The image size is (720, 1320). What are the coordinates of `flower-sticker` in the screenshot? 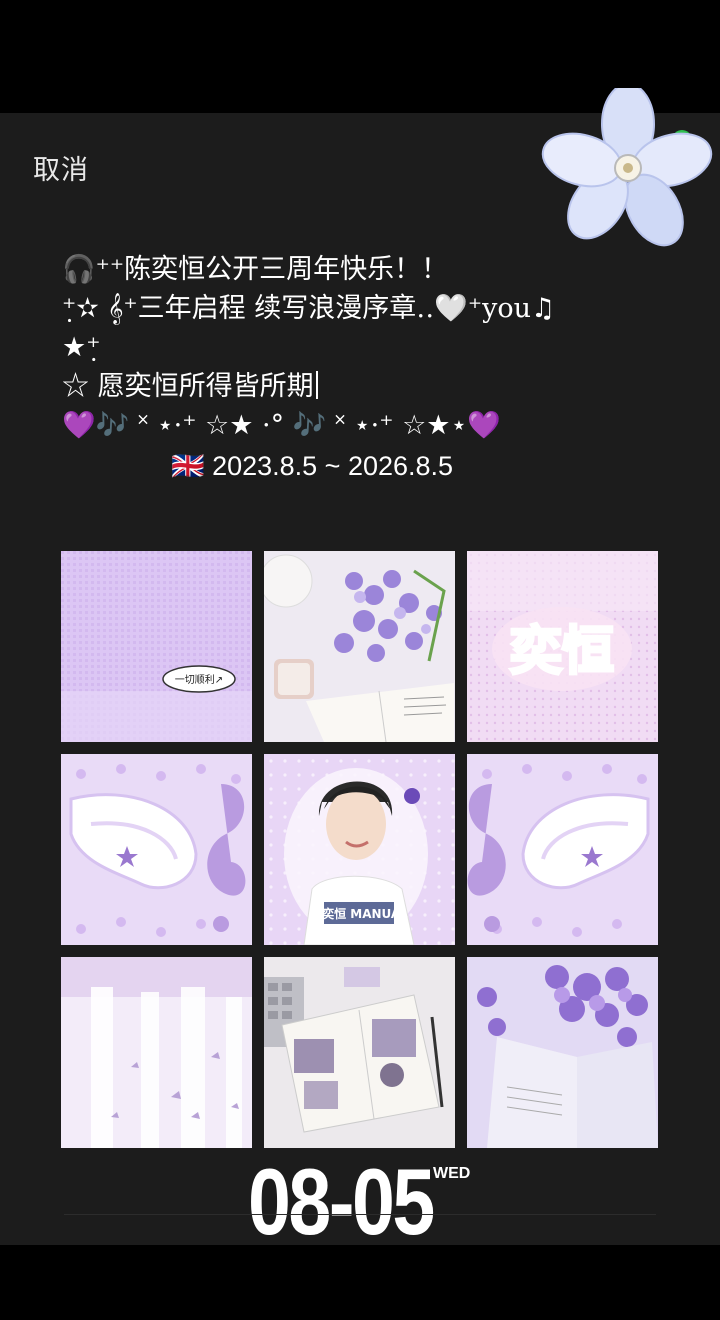 It's located at (627, 167).